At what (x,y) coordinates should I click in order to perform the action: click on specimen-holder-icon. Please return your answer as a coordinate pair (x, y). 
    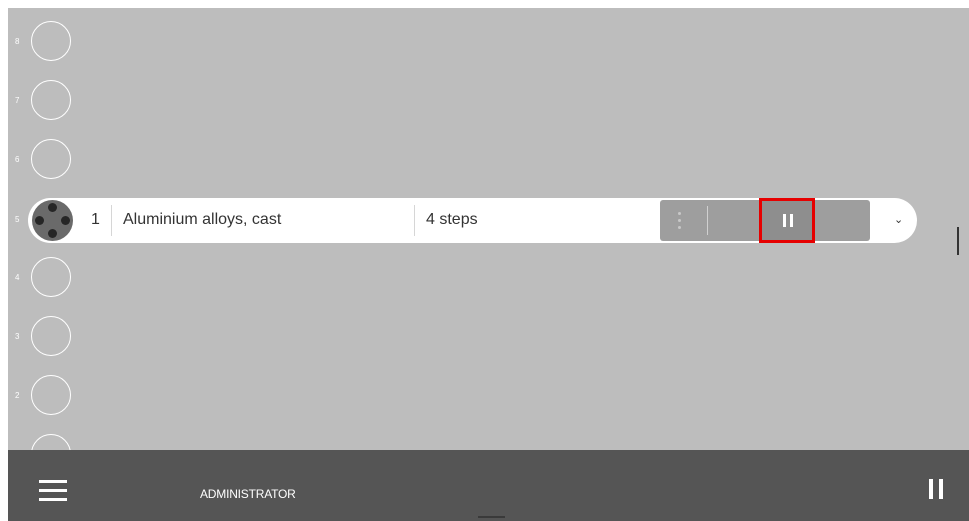
    Looking at the image, I should click on (52, 220).